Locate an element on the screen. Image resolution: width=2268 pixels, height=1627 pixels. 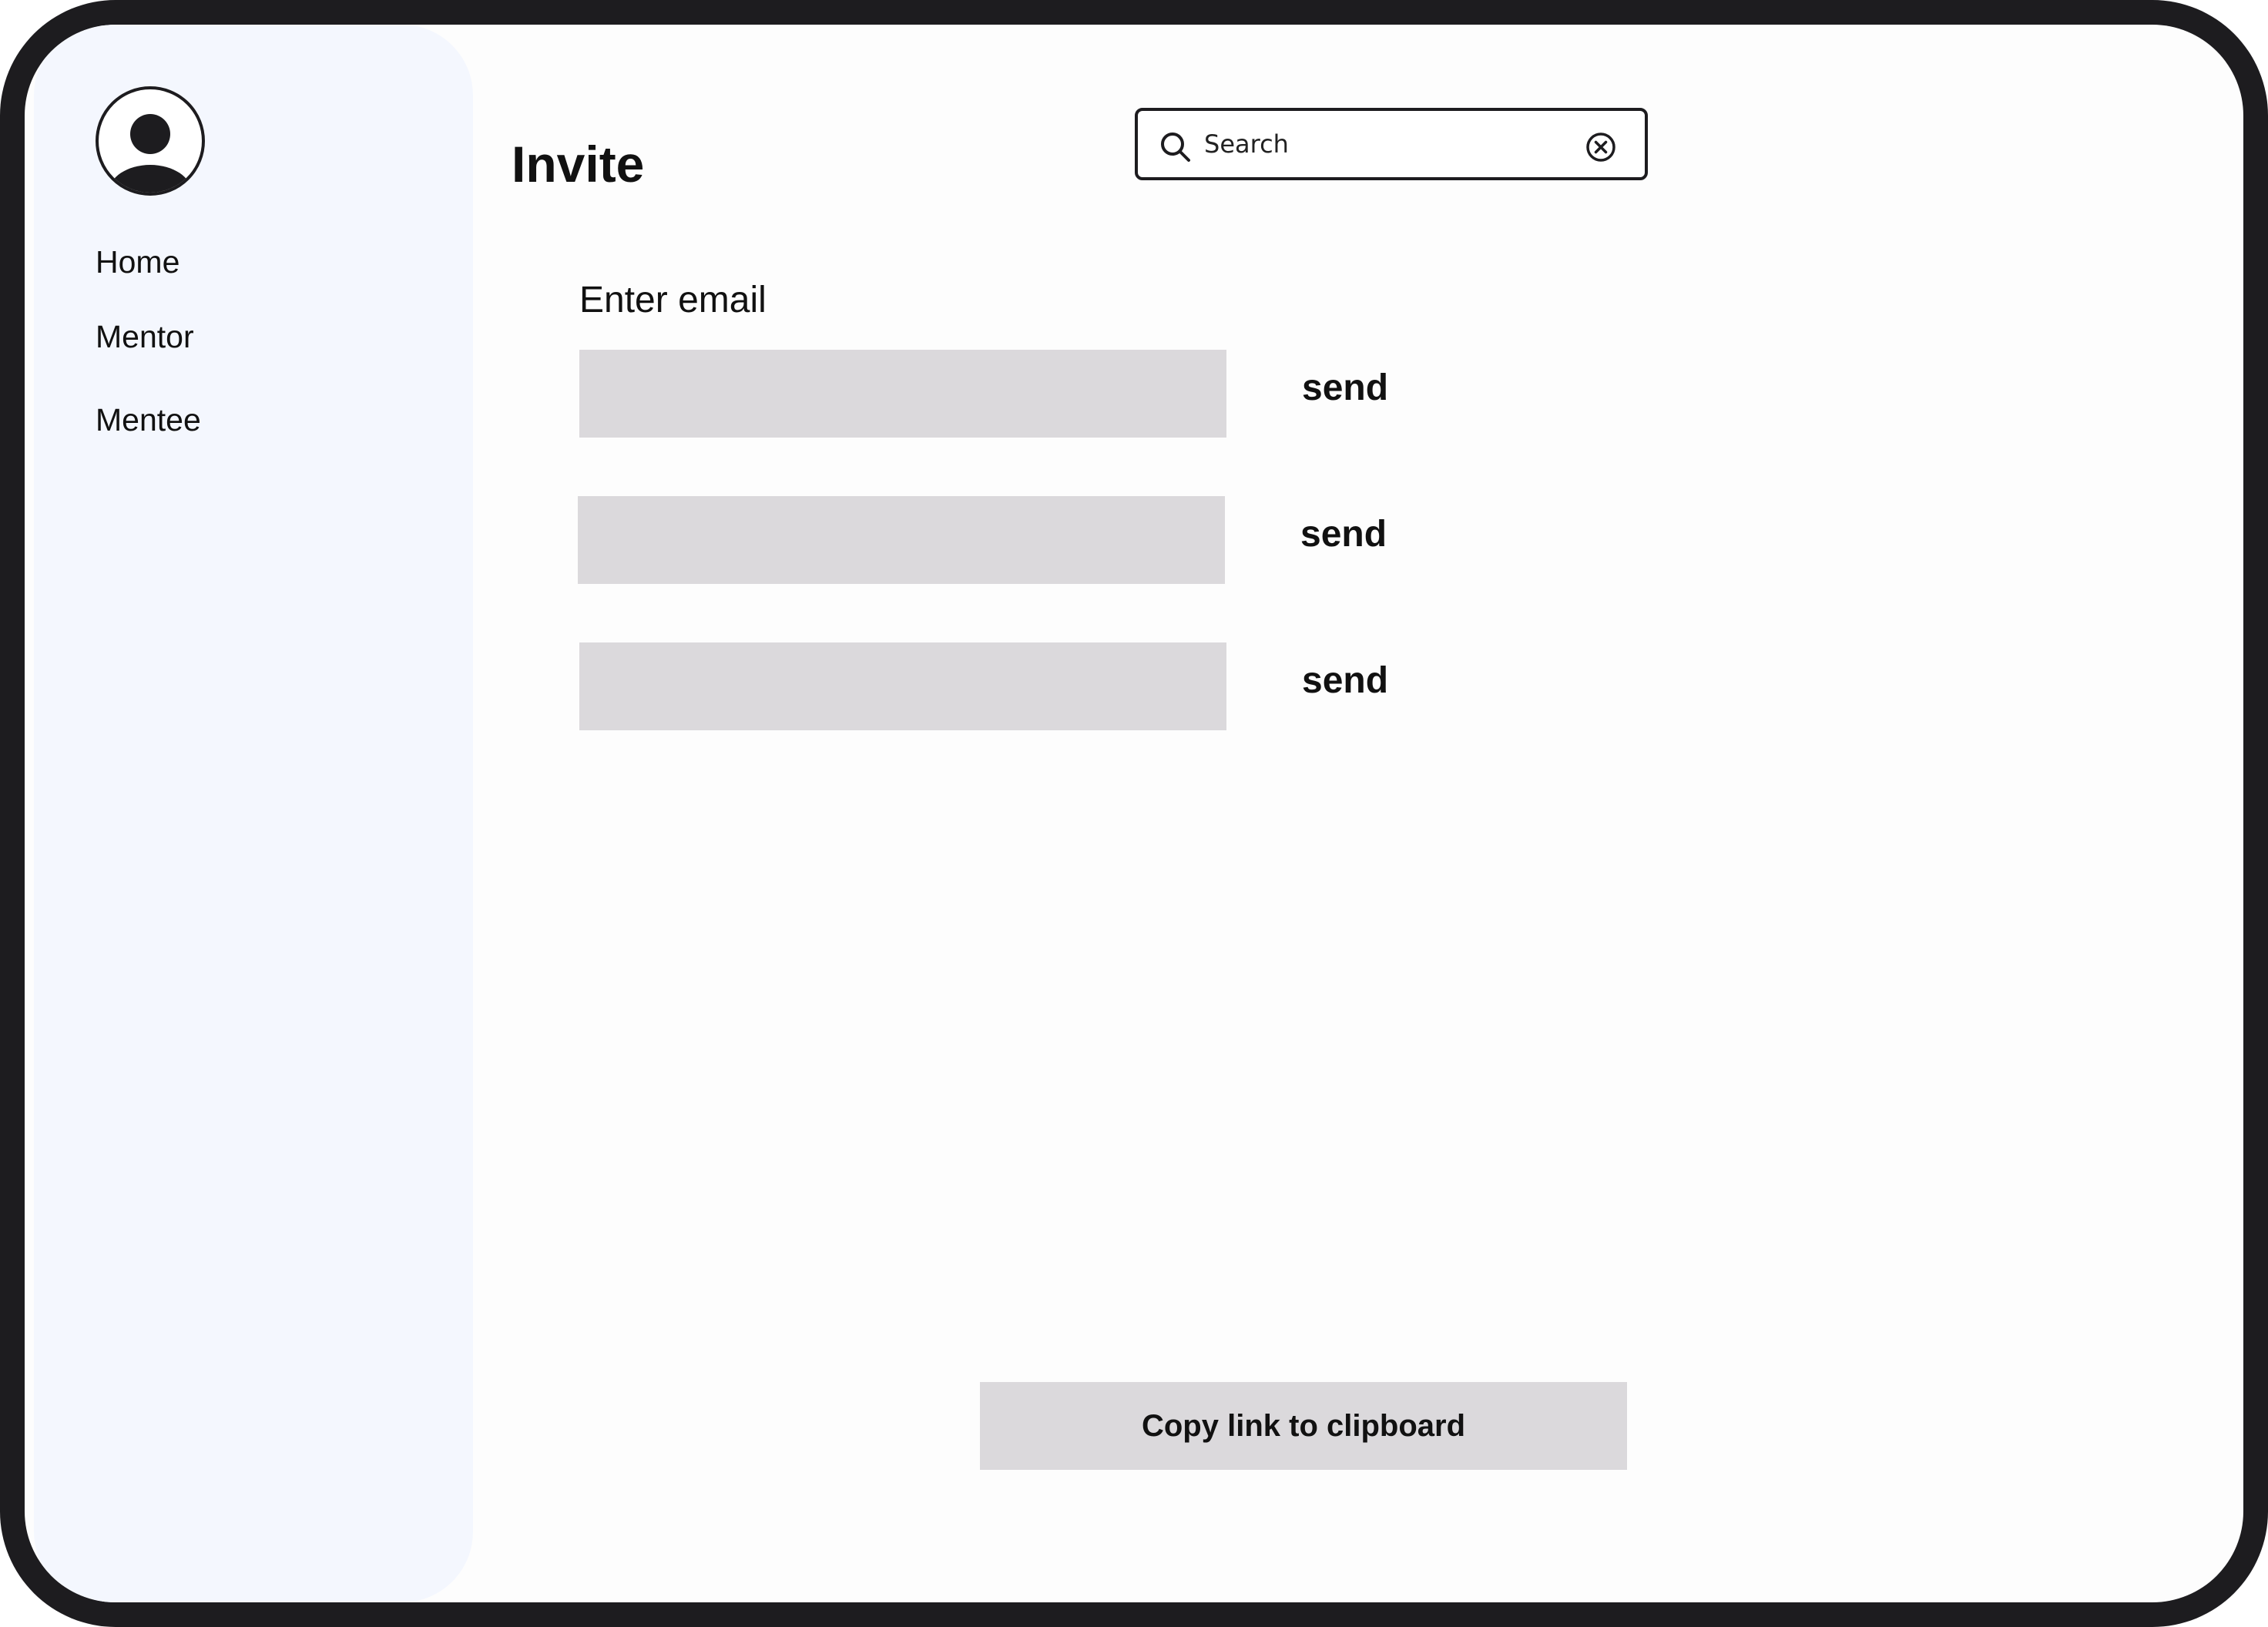
page-title: Invite is located at coordinates (578, 164).